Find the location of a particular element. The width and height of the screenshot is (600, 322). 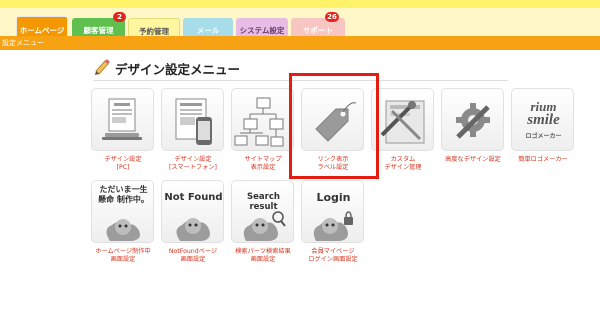

page-title: デザイン設定メニュー is located at coordinates (178, 69).